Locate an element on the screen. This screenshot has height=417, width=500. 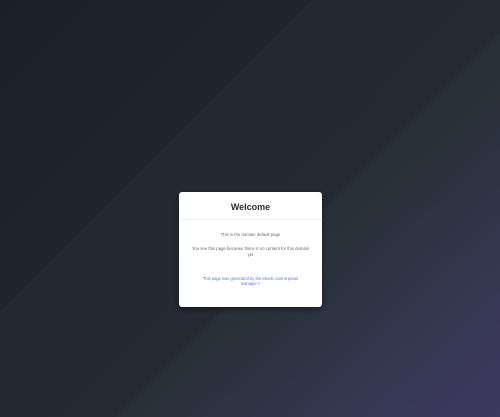
card-divider is located at coordinates (250, 219).